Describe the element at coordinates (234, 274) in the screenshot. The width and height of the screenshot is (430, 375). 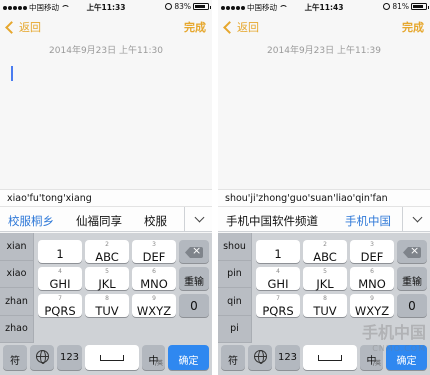
I see `pinyin-choice: pin` at that location.